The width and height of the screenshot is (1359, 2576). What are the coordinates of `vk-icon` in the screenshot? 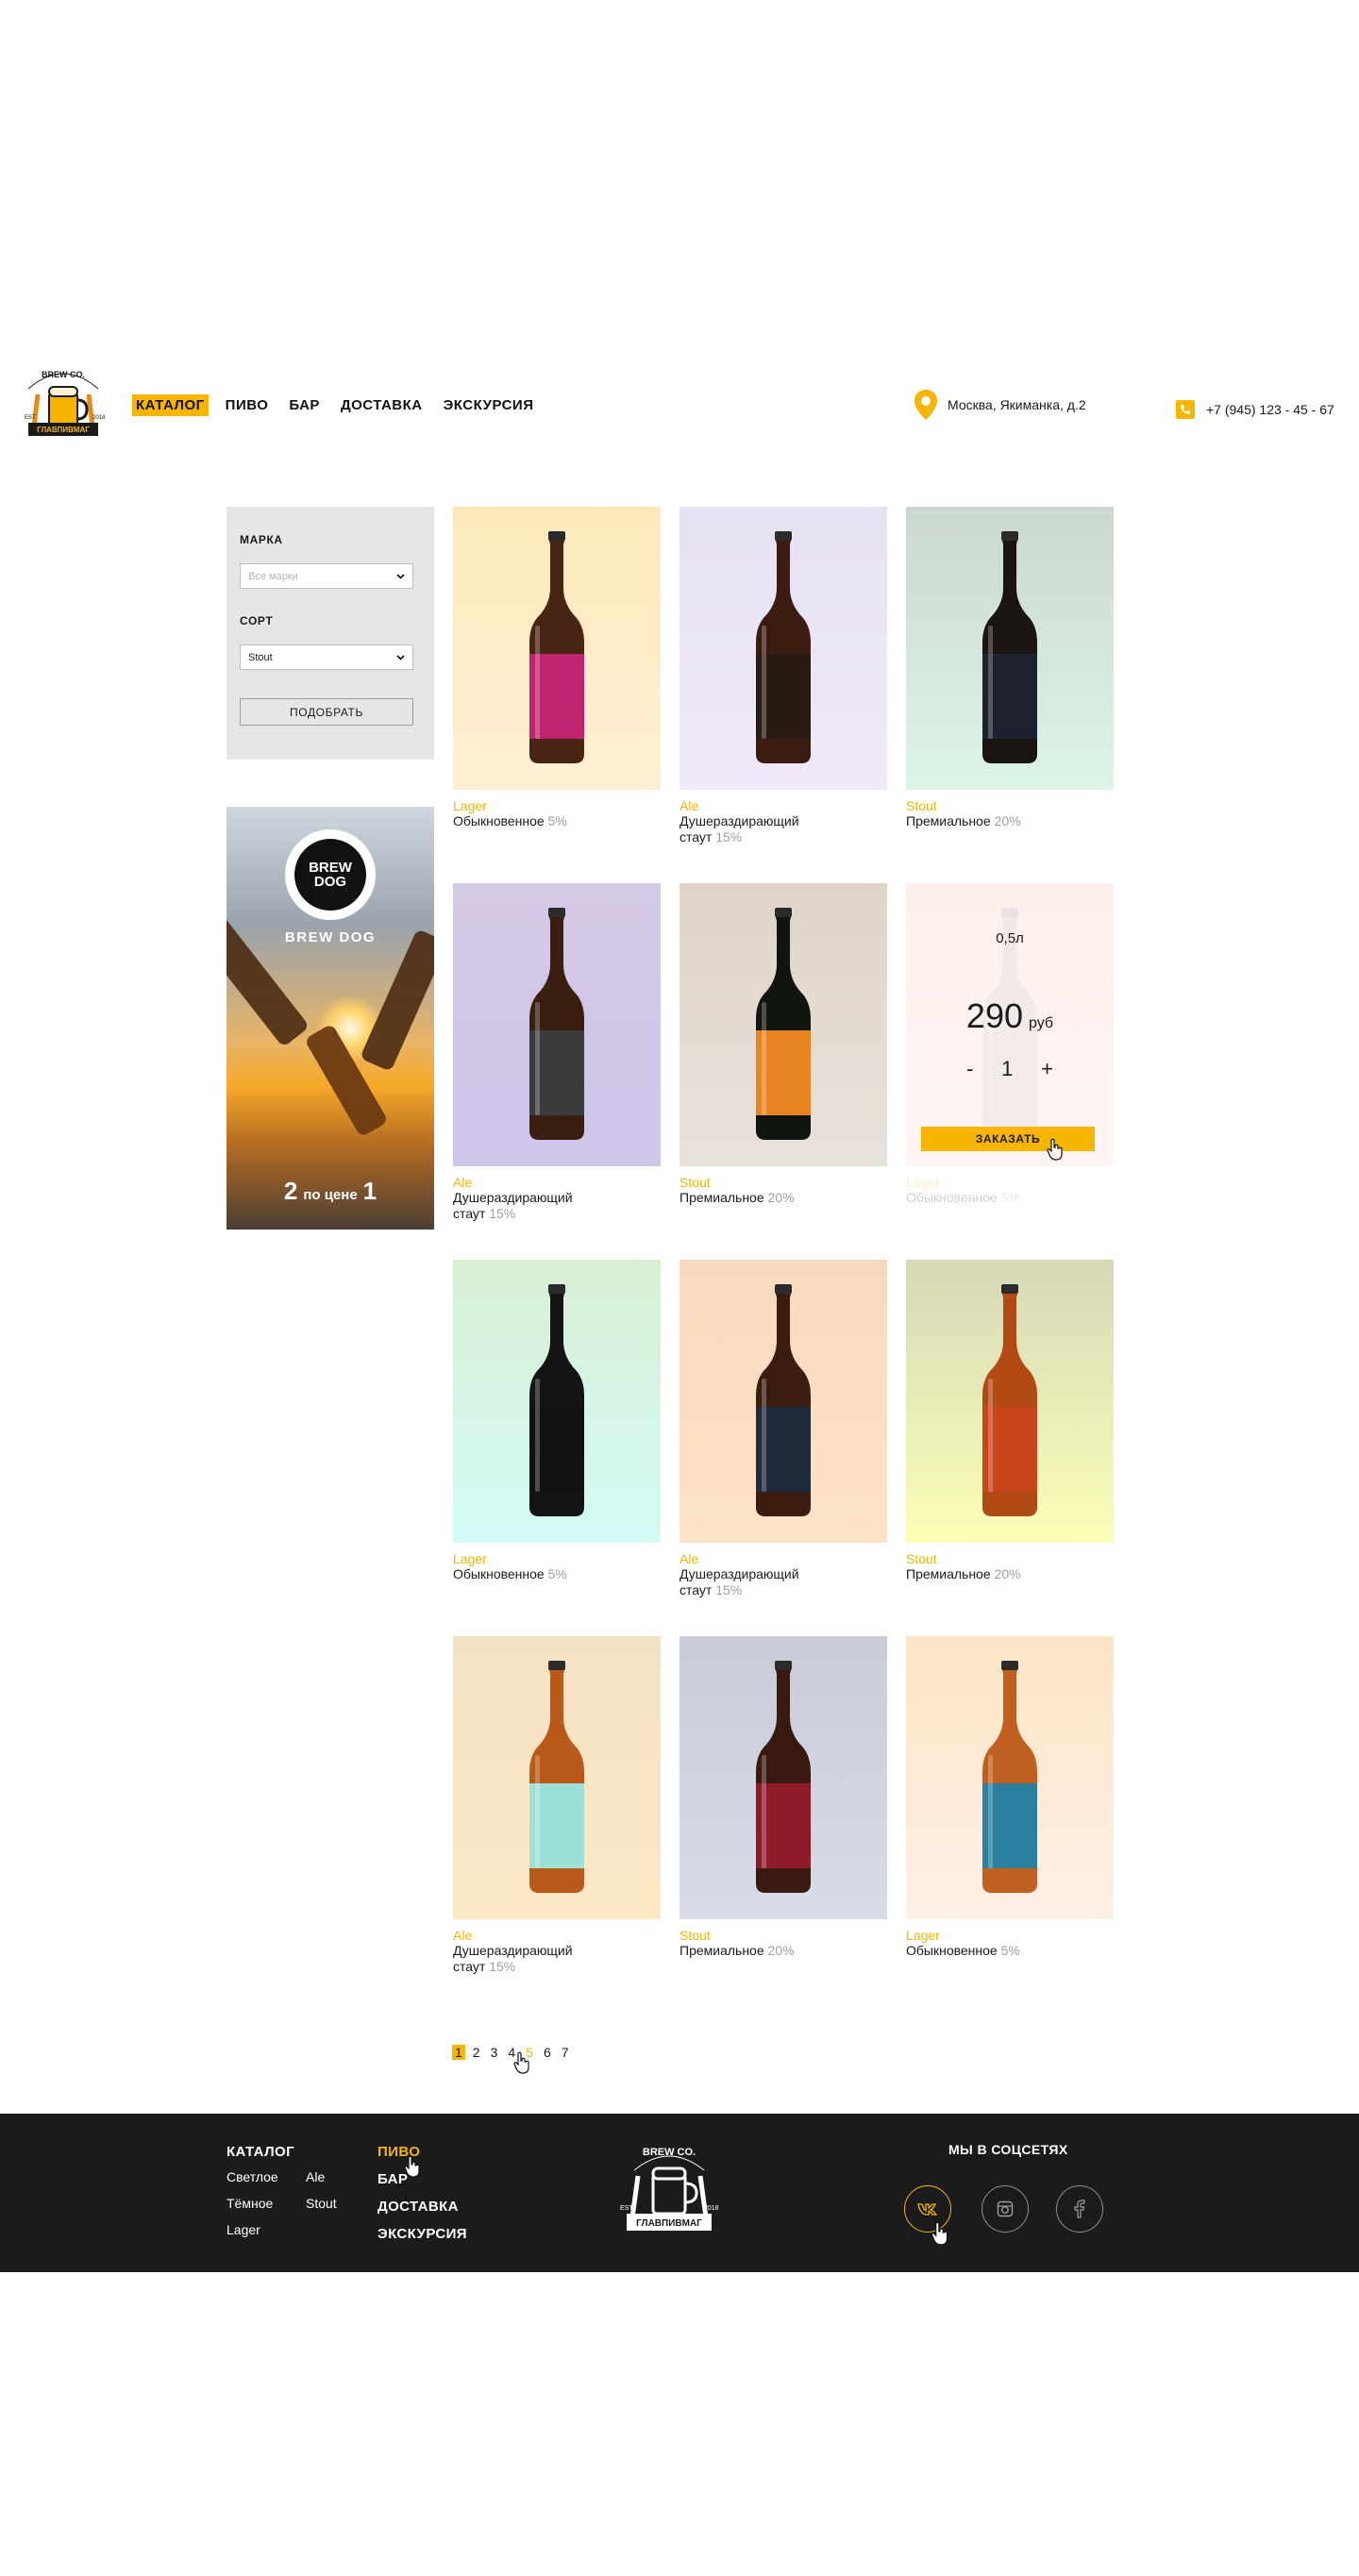 It's located at (927, 2209).